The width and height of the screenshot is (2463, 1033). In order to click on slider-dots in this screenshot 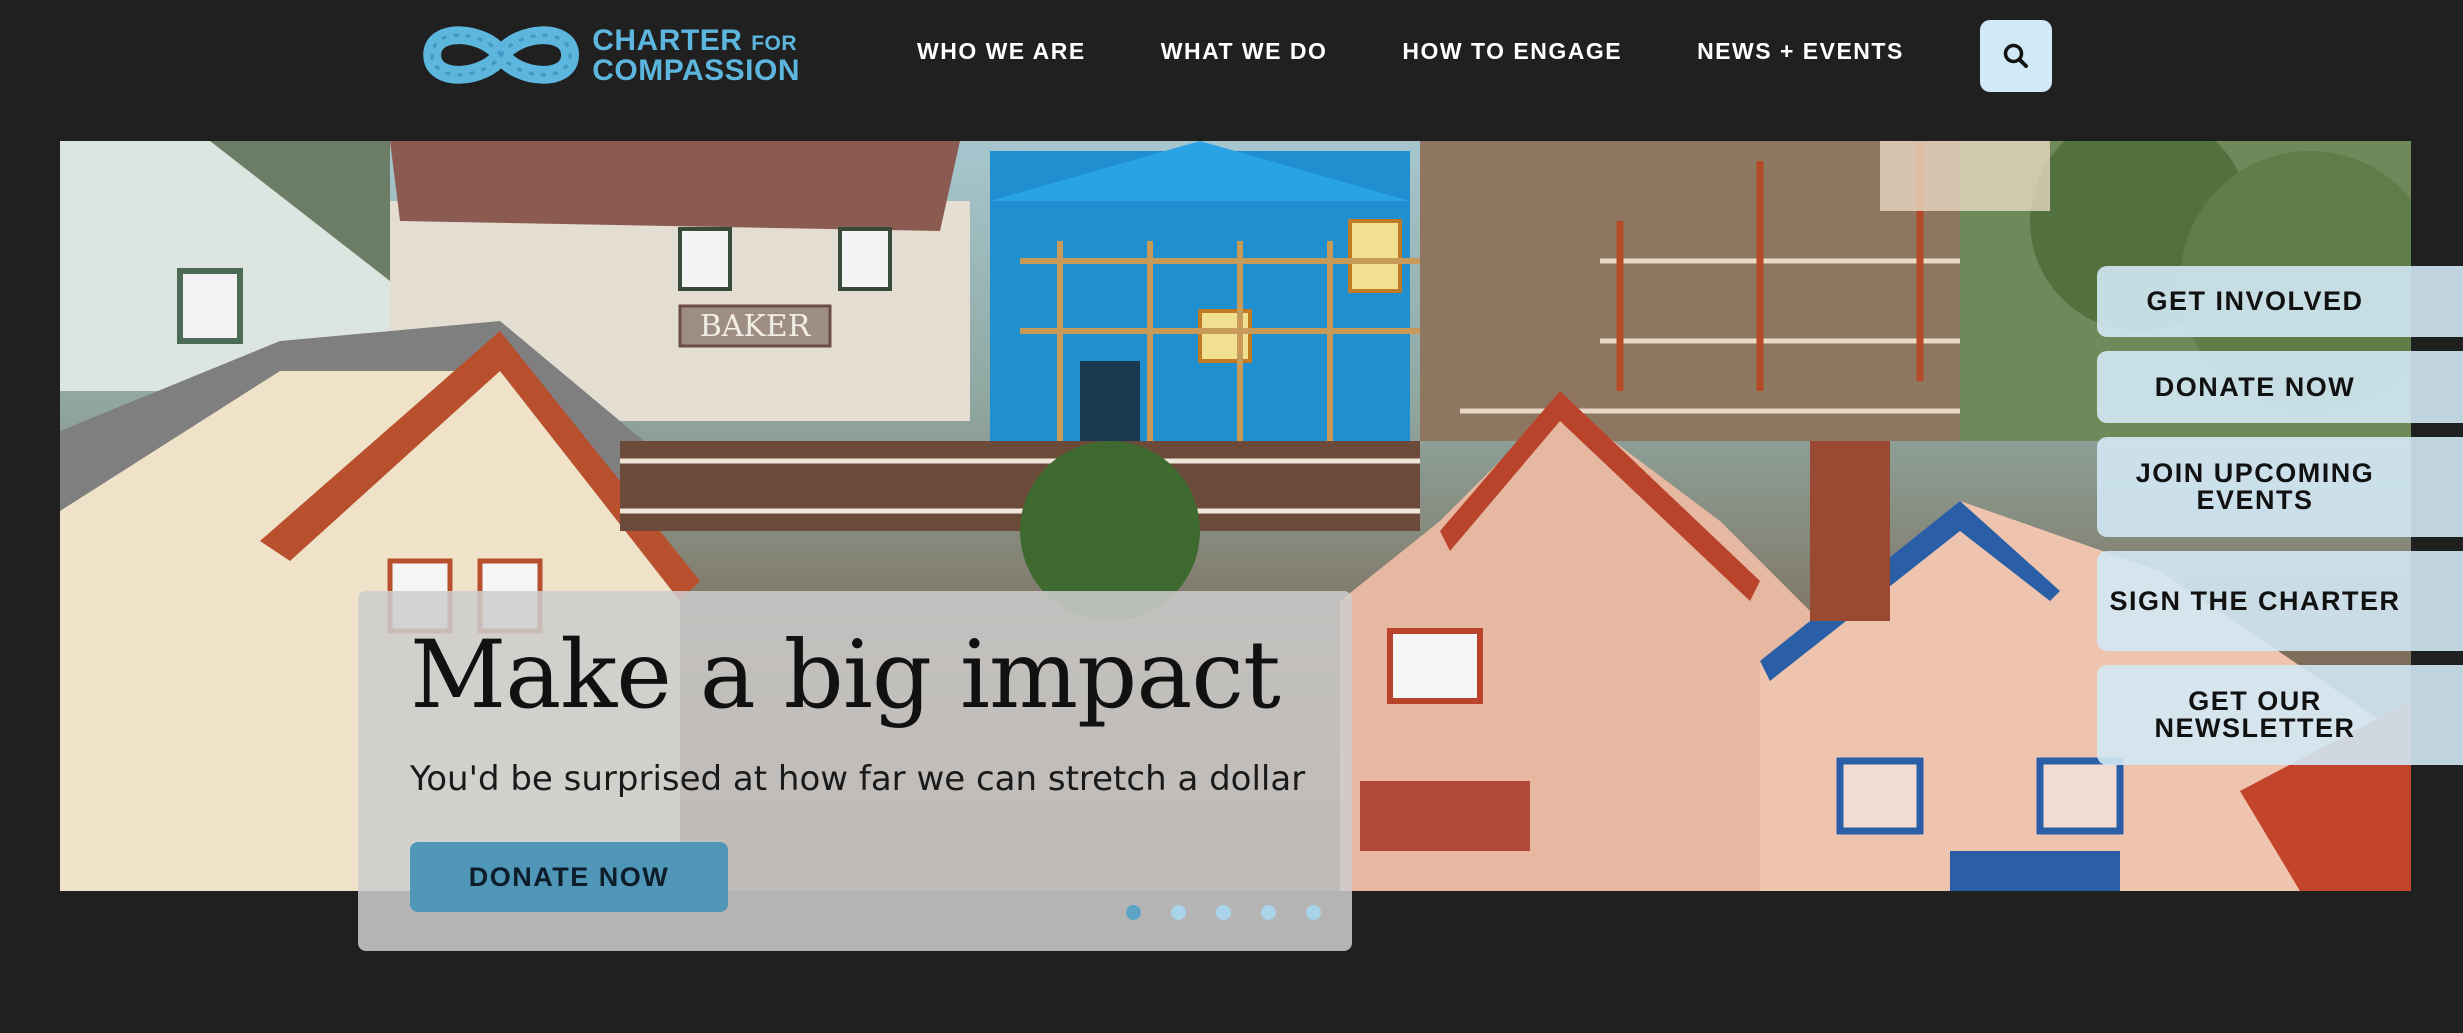, I will do `click(1223, 912)`.